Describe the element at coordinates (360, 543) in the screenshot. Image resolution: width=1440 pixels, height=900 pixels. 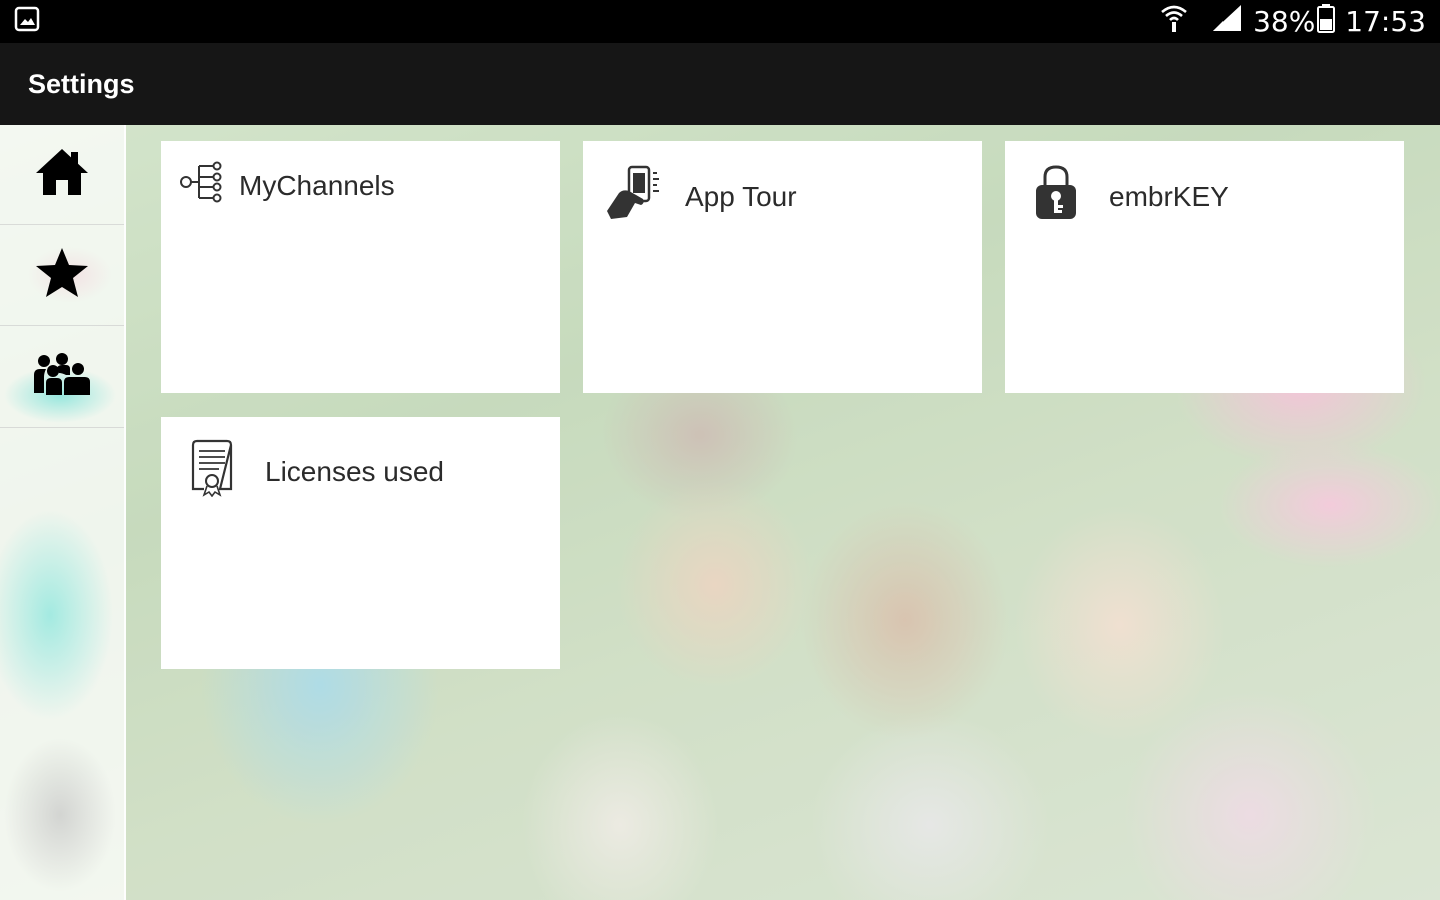
I see `tile-licenses-used: Licenses used` at that location.